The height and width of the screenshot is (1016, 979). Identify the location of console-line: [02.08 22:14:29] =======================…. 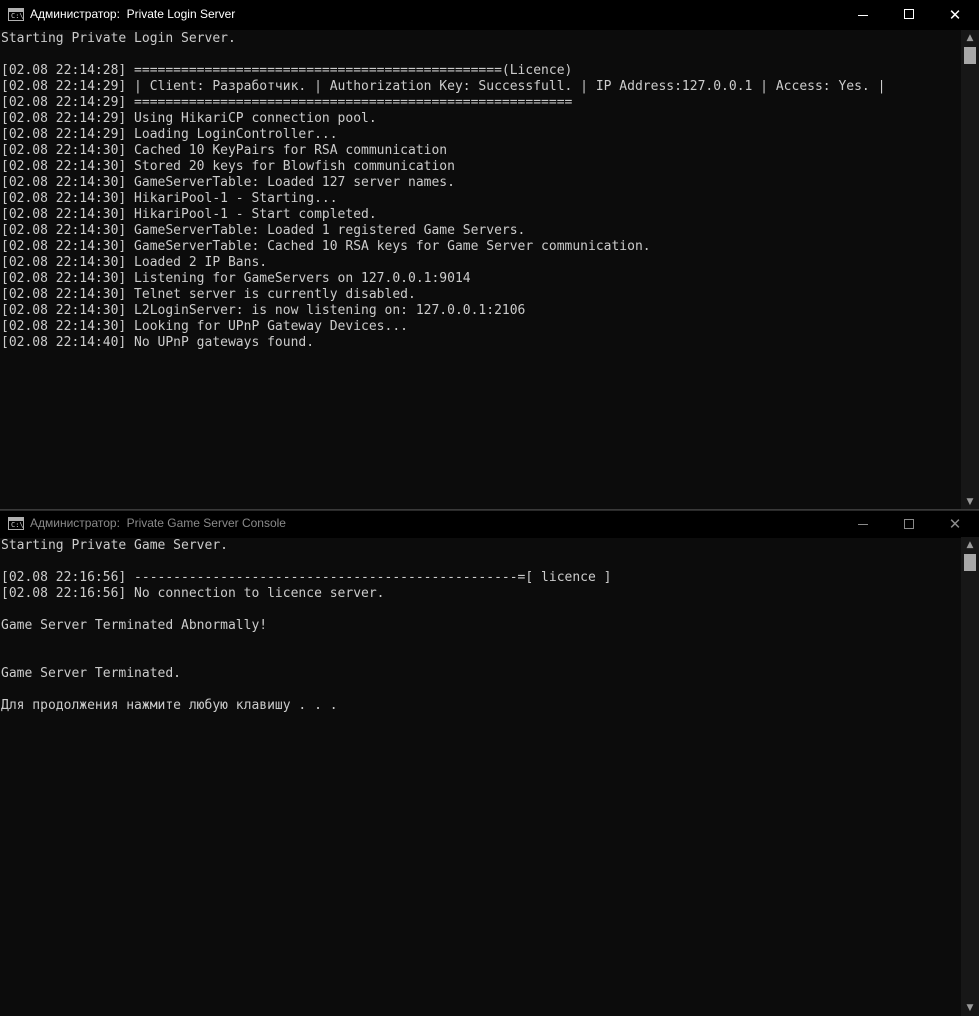
(287, 102).